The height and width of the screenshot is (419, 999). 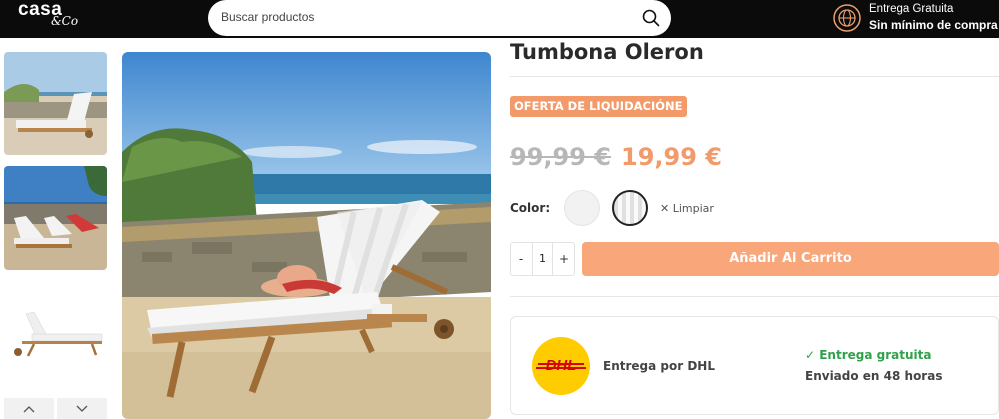 What do you see at coordinates (671, 157) in the screenshot?
I see `sale-price: 19,99 €` at bounding box center [671, 157].